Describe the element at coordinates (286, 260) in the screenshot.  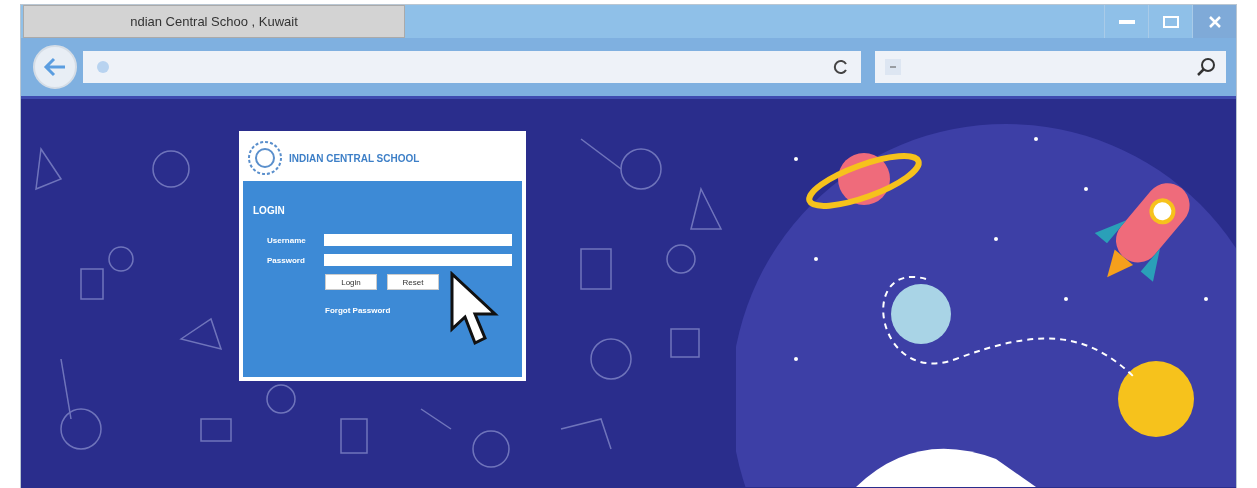
I see `field-label: Password` at that location.